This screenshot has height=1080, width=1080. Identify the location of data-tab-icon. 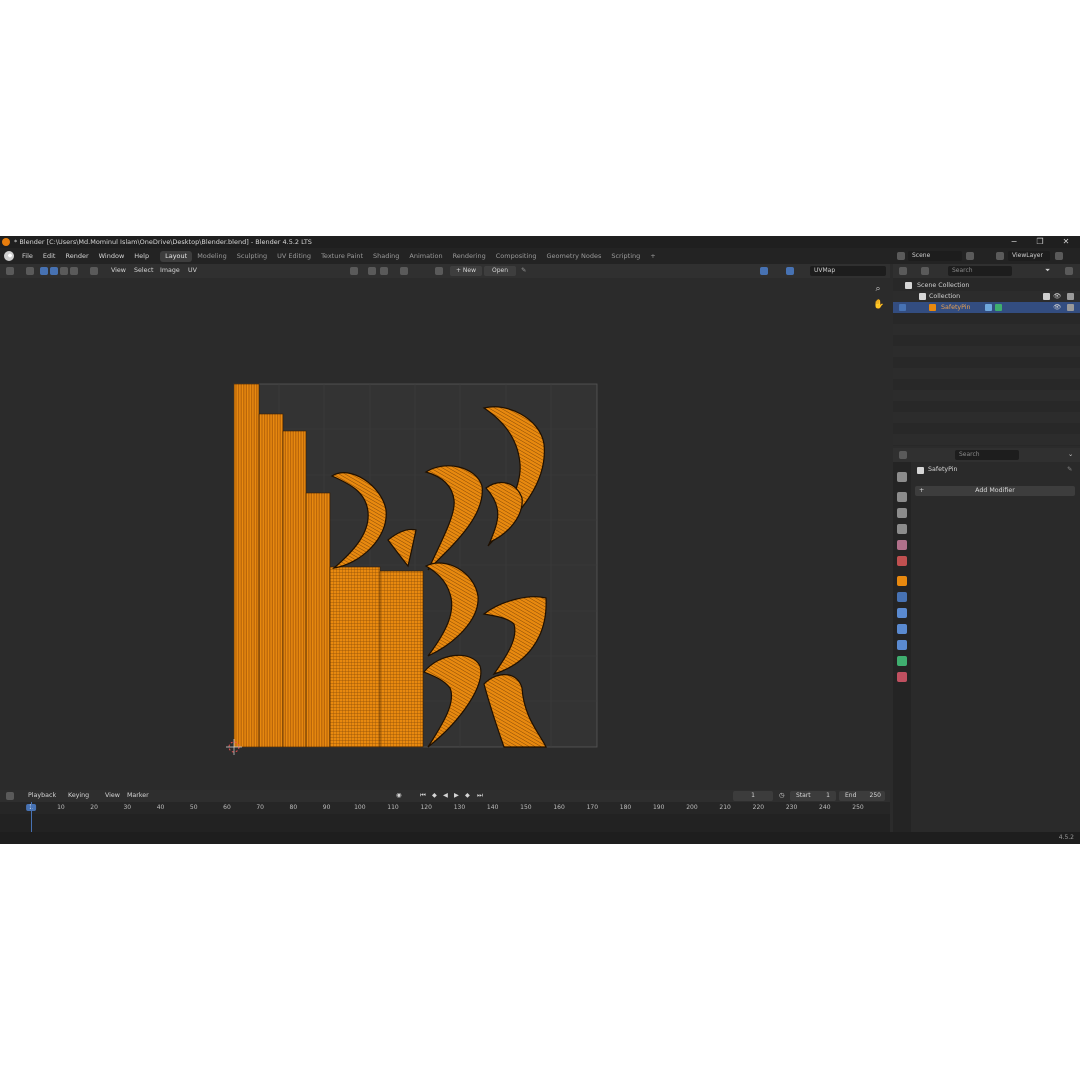
(902, 661).